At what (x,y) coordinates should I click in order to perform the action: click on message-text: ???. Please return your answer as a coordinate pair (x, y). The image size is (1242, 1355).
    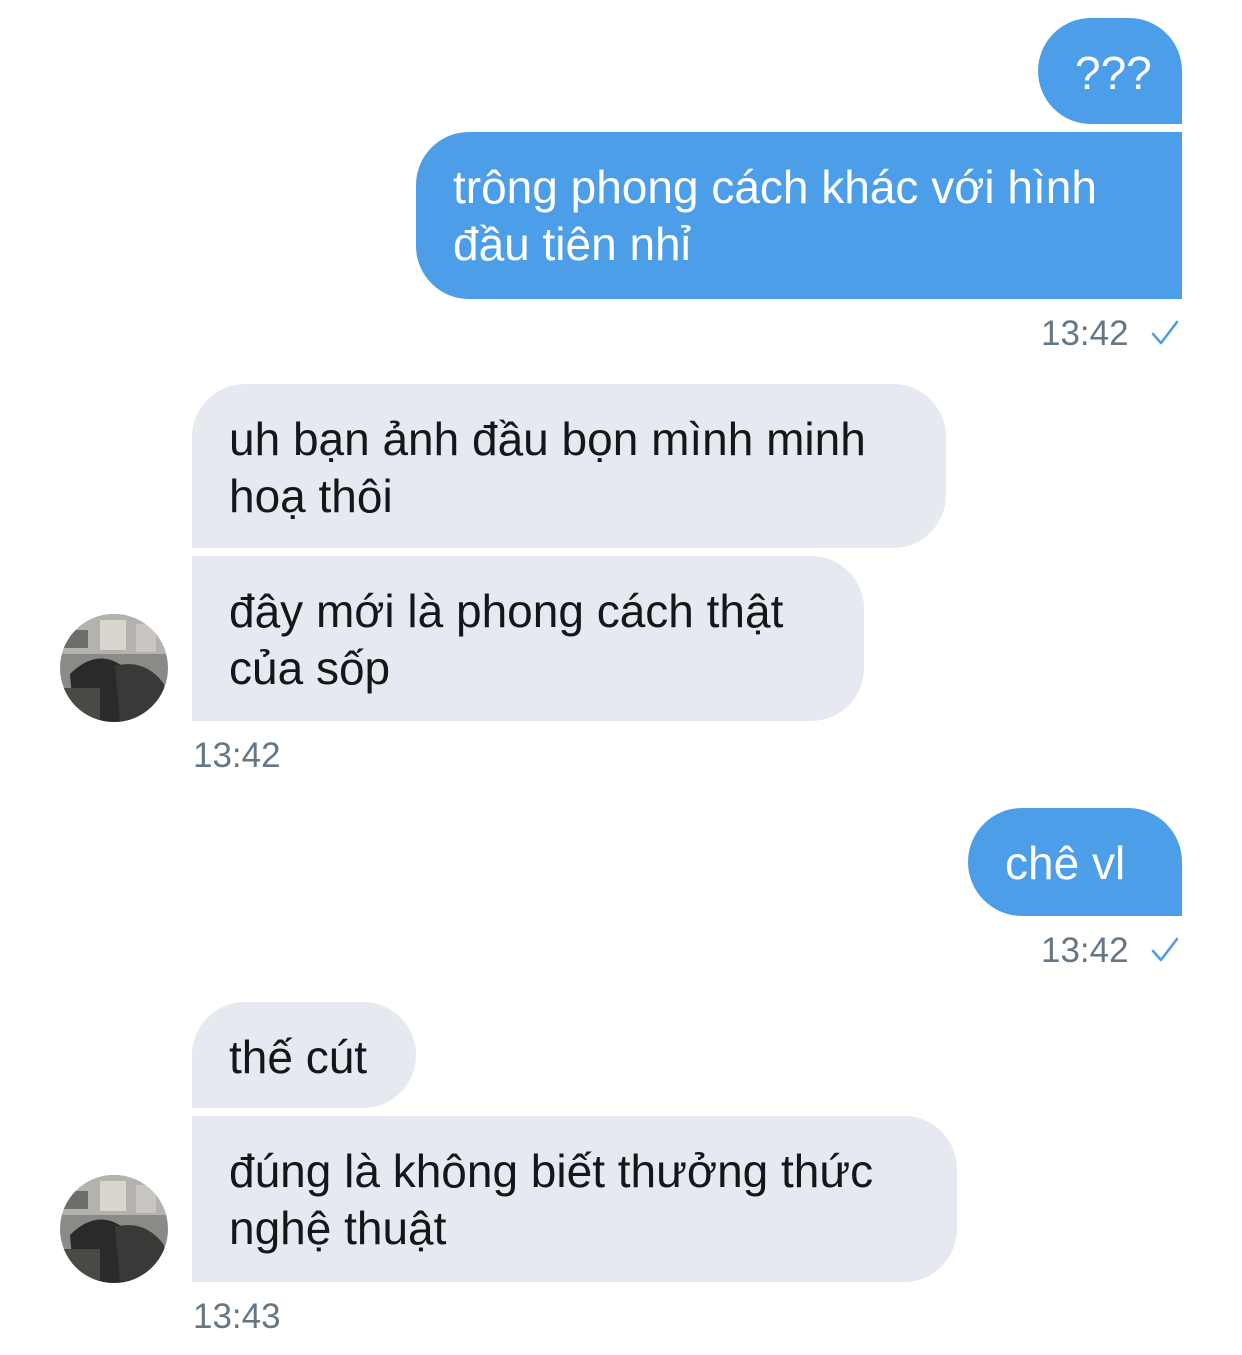
    Looking at the image, I should click on (1113, 73).